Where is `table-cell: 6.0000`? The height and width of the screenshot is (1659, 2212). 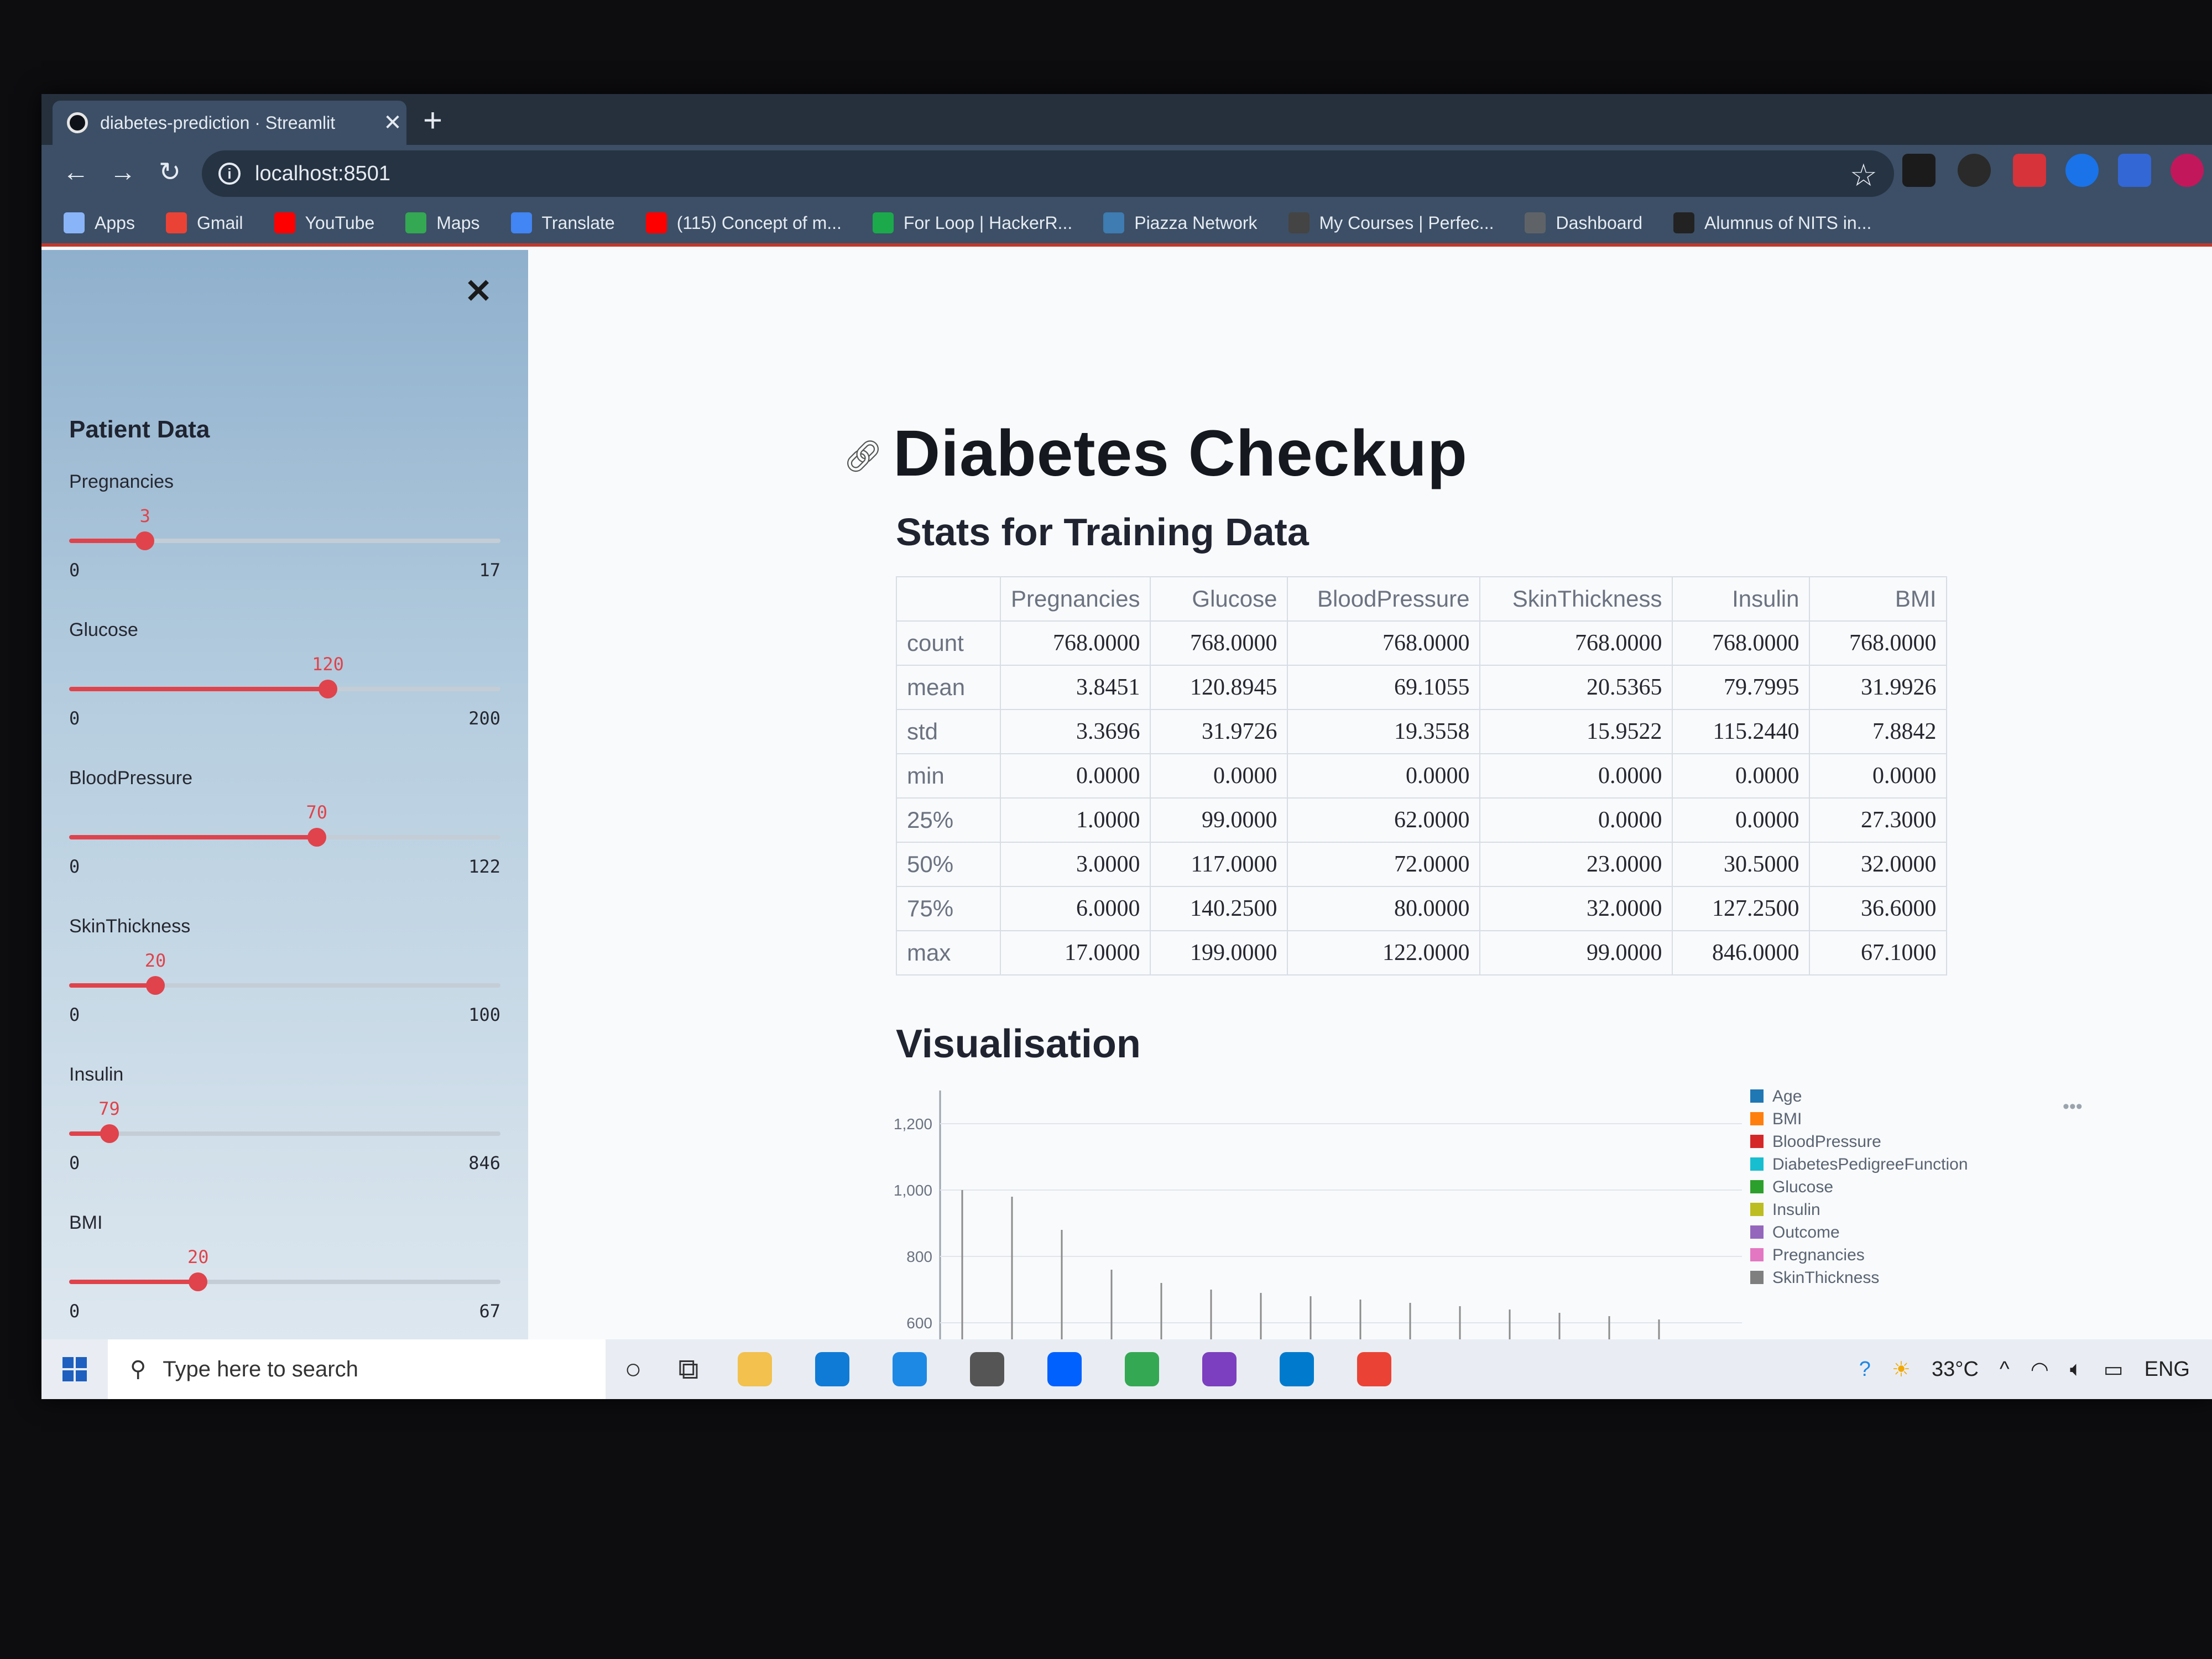 table-cell: 6.0000 is located at coordinates (1075, 909).